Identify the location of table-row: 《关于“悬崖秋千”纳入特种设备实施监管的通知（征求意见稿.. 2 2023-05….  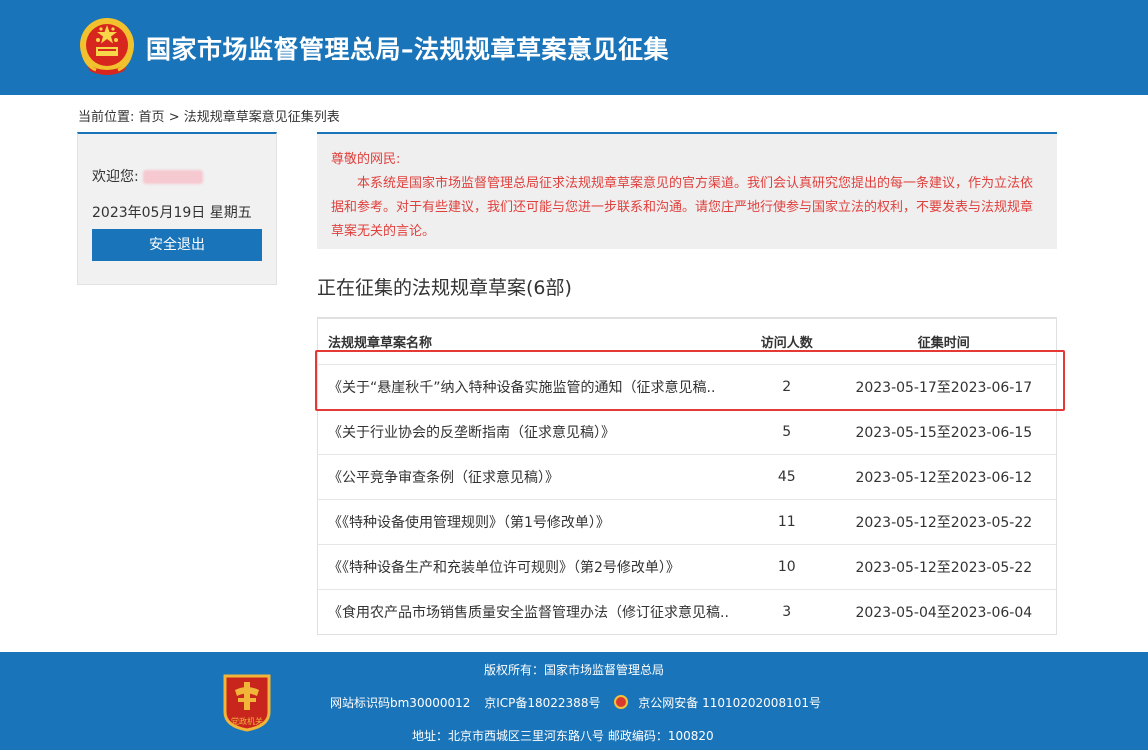
(687, 386).